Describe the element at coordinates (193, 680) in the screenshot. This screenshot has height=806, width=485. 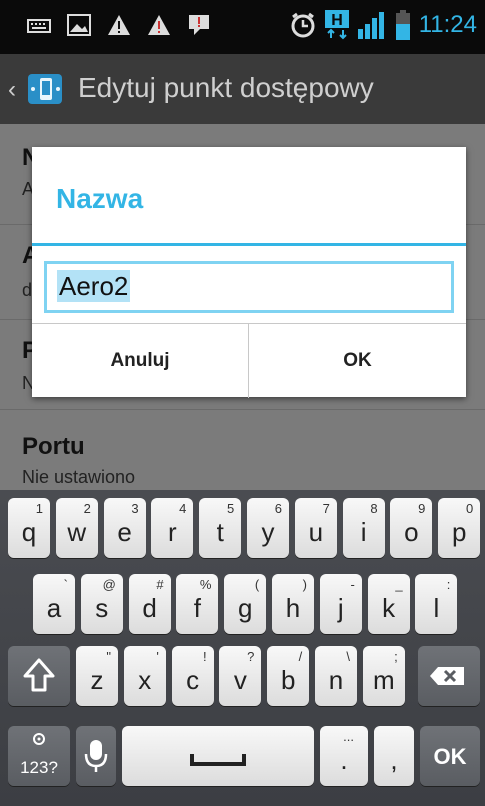
I see `key-label: c` at that location.